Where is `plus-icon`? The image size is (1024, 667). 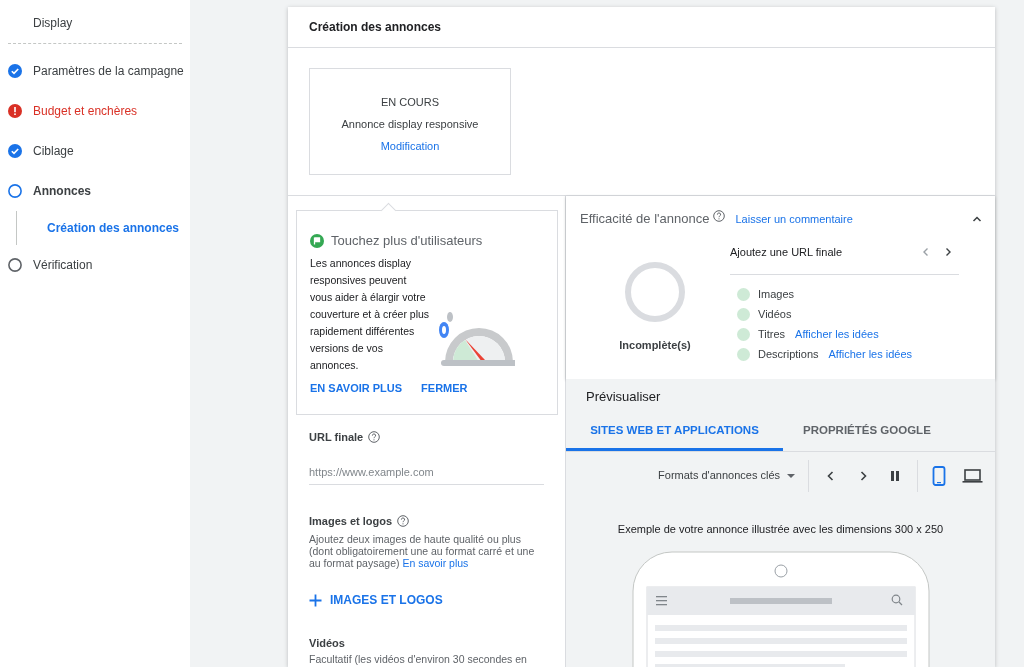
plus-icon is located at coordinates (315, 600).